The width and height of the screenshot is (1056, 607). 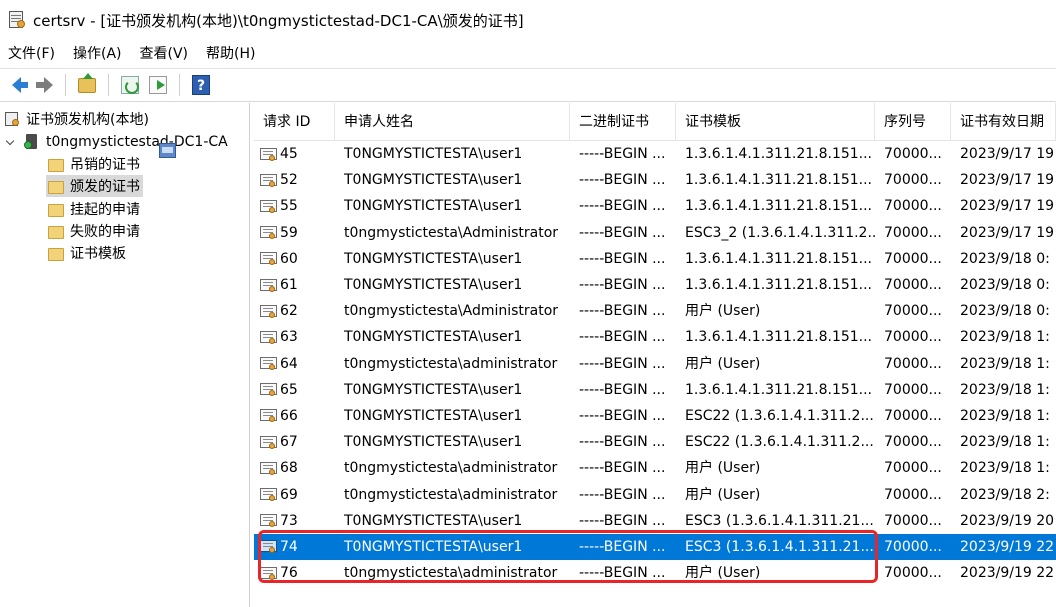 I want to click on menu-bar: 文件(F) 操作(A) 查看(V) 帮助(H), so click(x=528, y=54).